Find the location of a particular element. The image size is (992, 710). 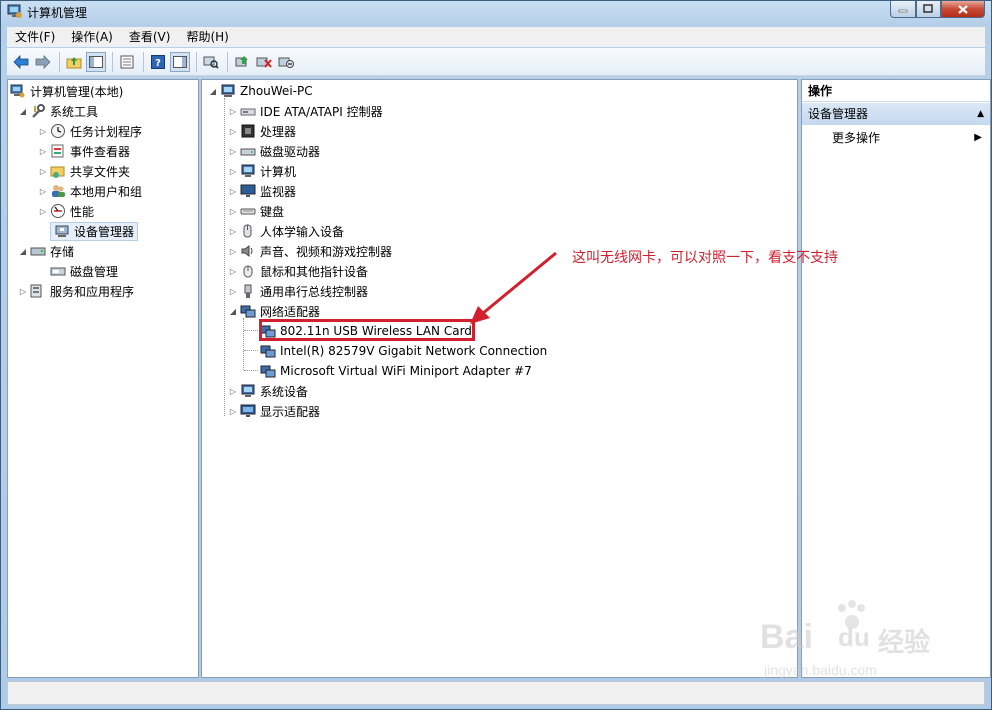

baidu-jingyan-watermark: Bai du 经验 jingyan.baidu.com is located at coordinates (860, 645).